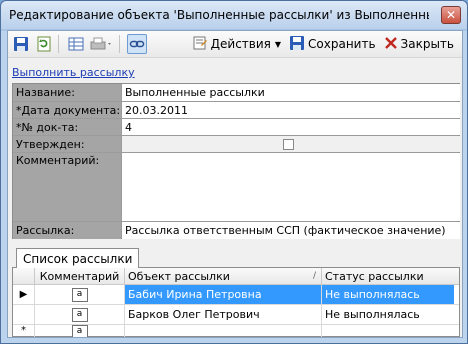  What do you see at coordinates (451, 15) in the screenshot?
I see `window-close-button: ✕` at bounding box center [451, 15].